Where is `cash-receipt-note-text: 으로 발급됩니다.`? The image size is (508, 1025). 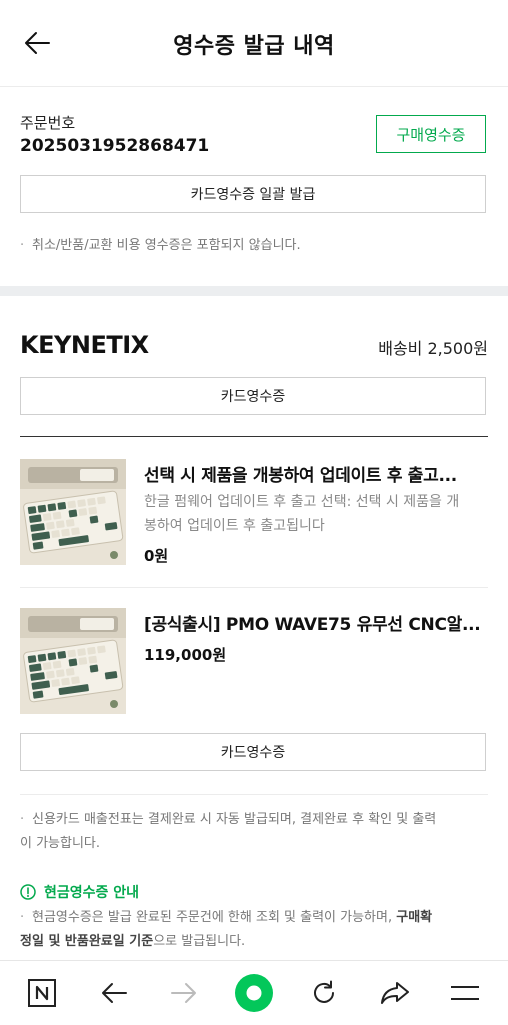 cash-receipt-note-text: 으로 발급됩니다. is located at coordinates (199, 941).